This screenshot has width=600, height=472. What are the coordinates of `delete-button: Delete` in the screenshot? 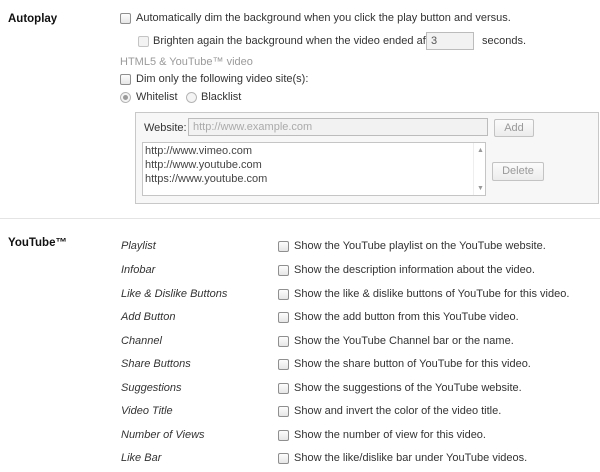 It's located at (518, 171).